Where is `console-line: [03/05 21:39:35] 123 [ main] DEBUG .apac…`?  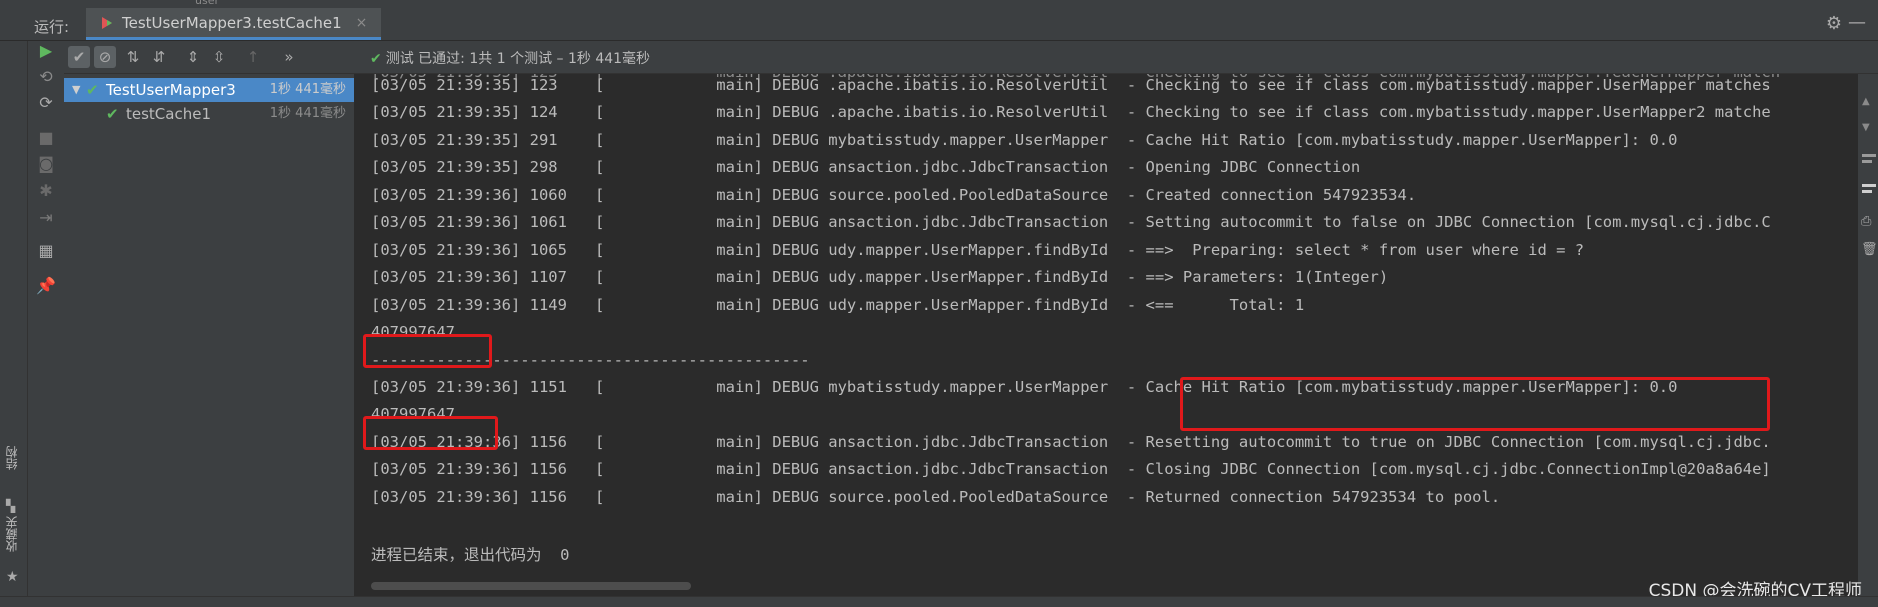 console-line: [03/05 21:39:35] 123 [ main] DEBUG .apac… is located at coordinates (1071, 85).